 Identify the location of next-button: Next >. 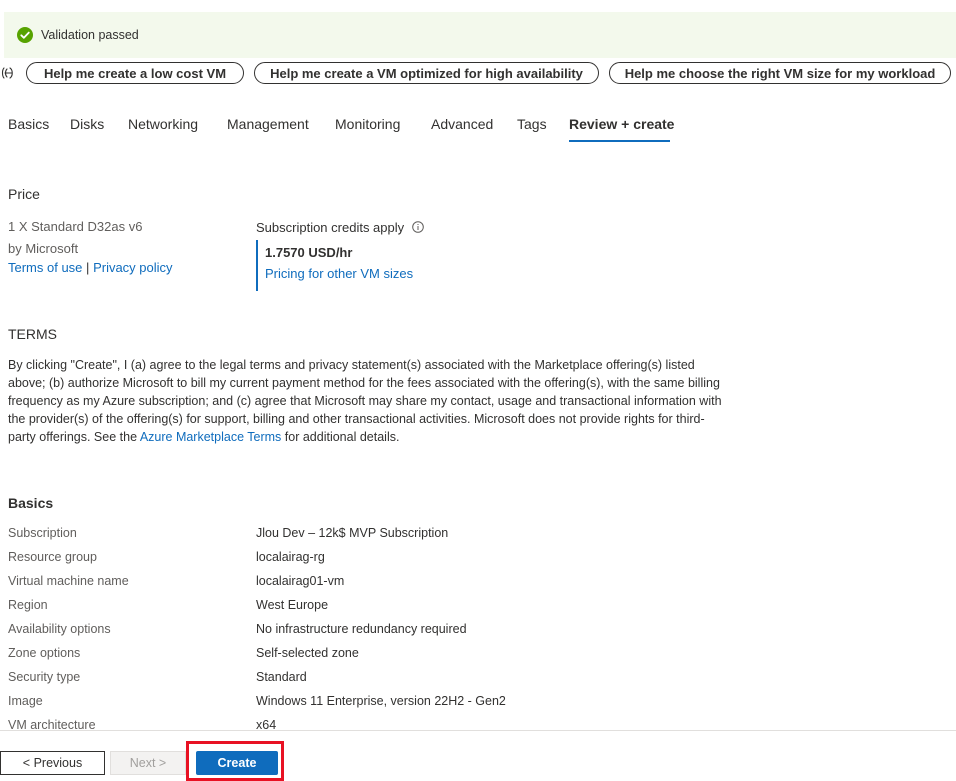
(148, 763).